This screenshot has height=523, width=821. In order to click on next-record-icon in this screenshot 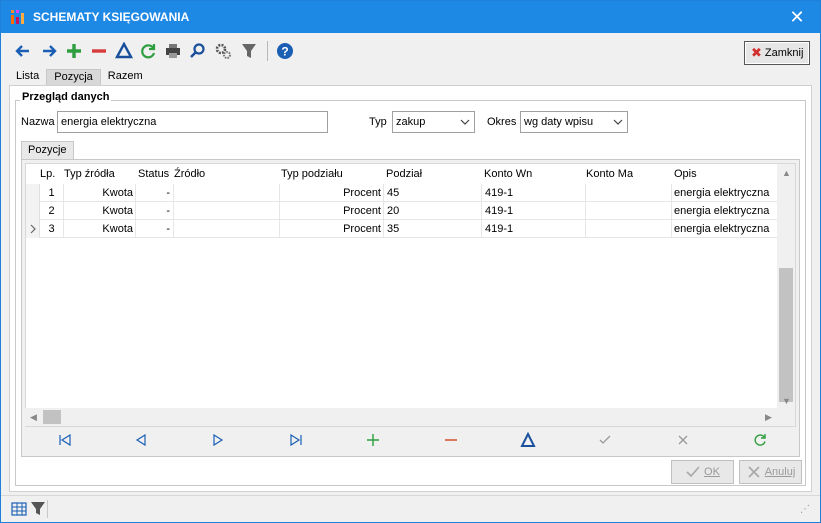, I will do `click(218, 440)`.